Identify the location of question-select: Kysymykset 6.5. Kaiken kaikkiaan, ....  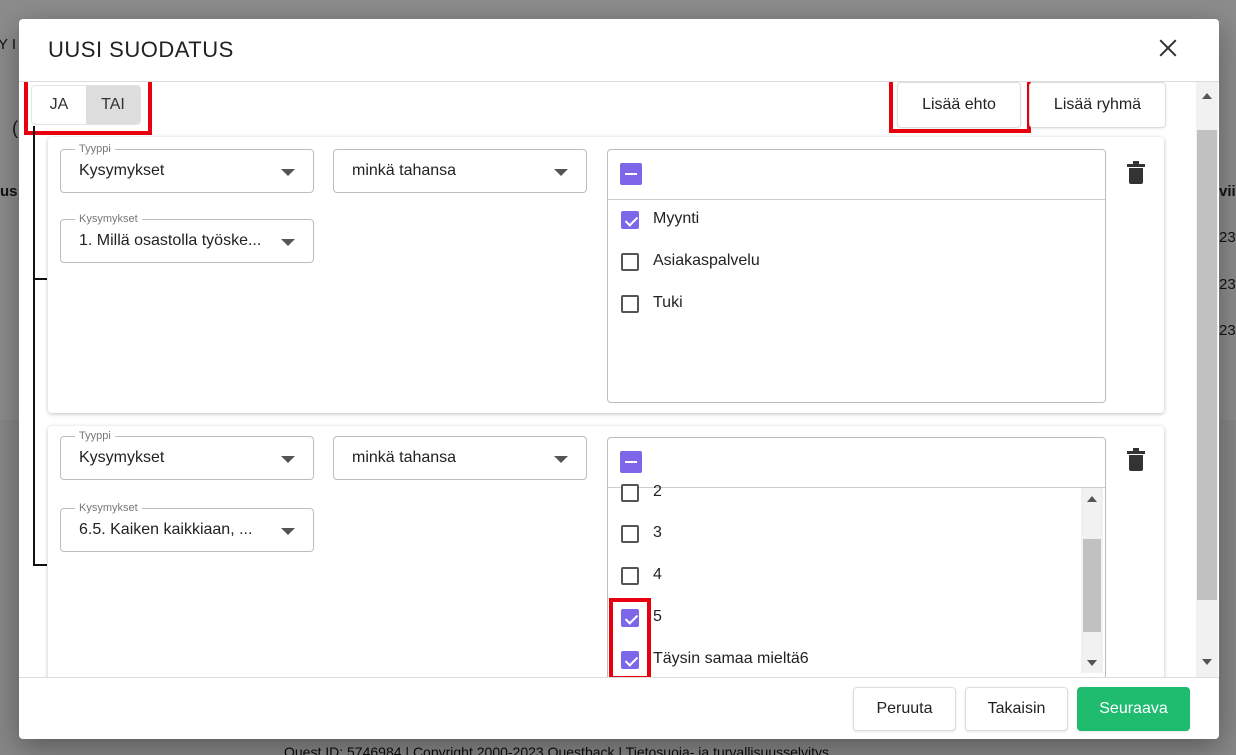
(187, 526).